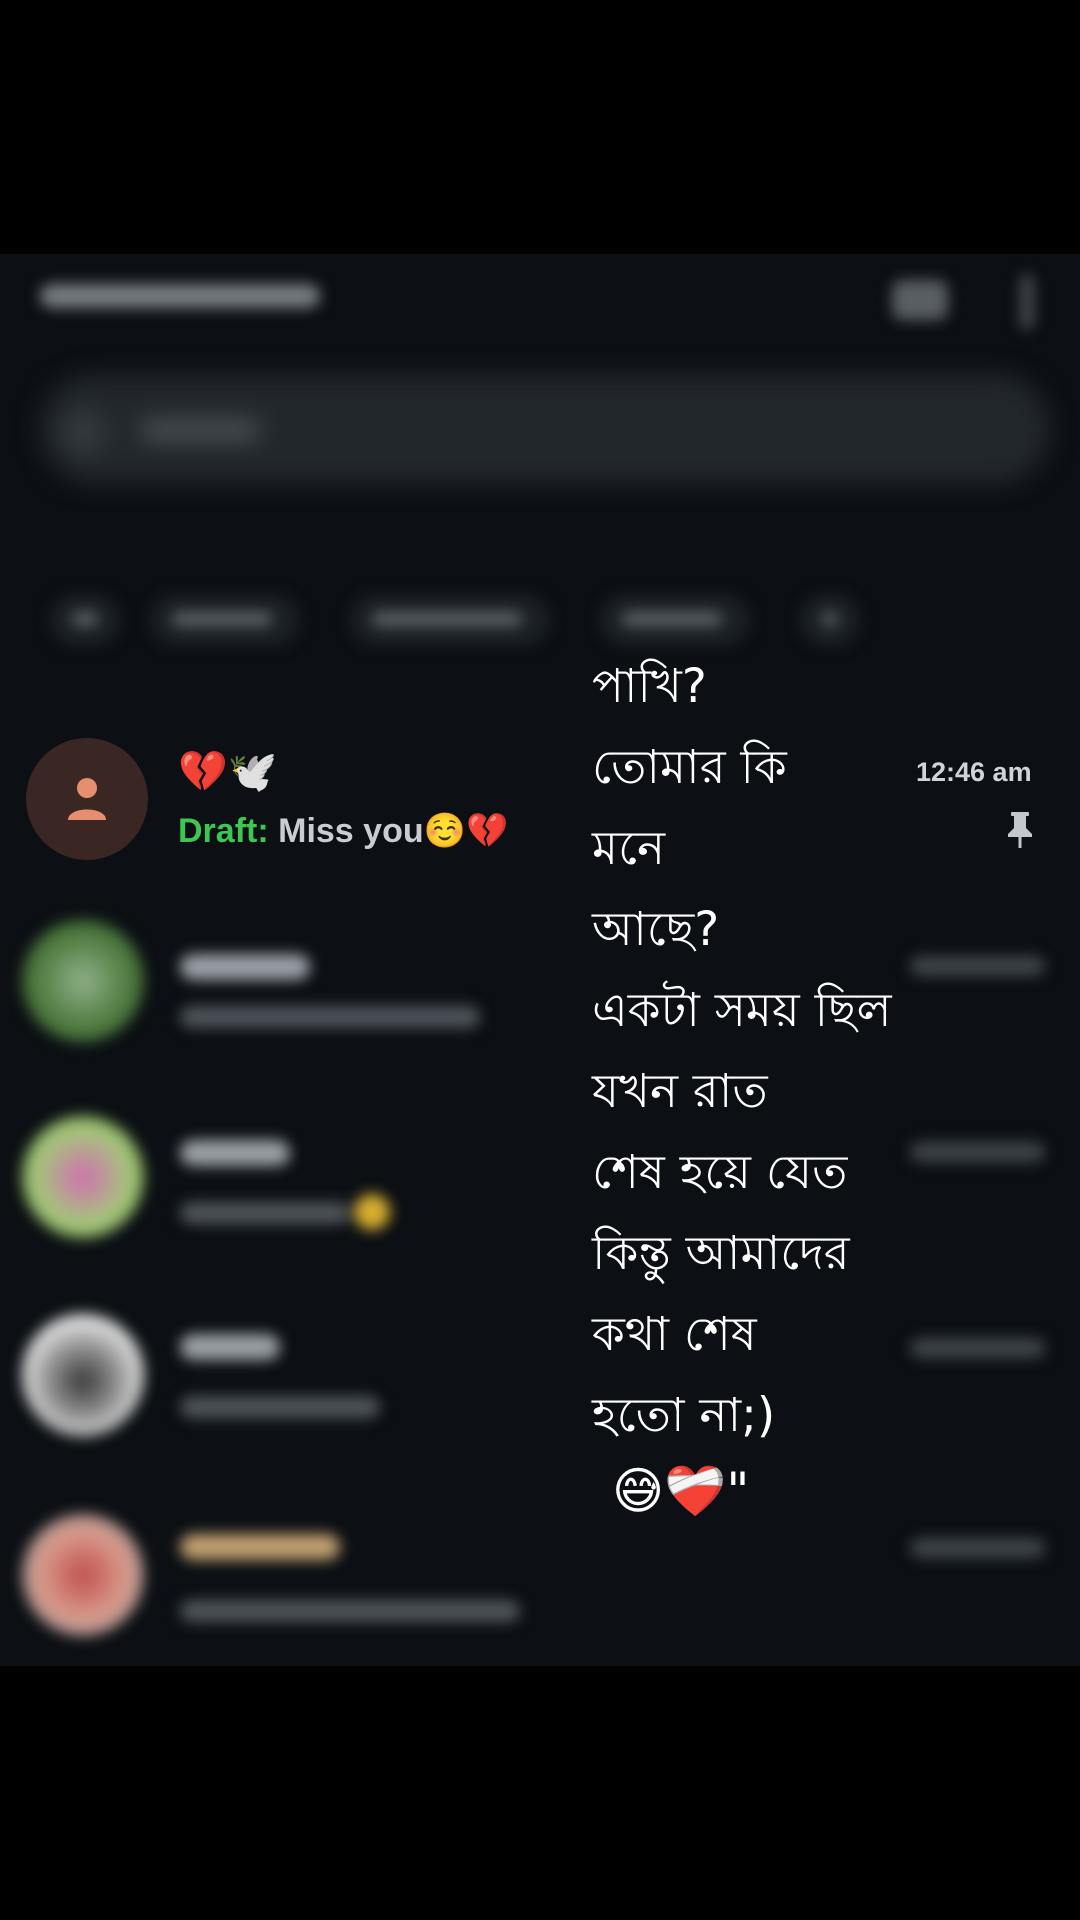 The height and width of the screenshot is (1920, 1080). What do you see at coordinates (689, 767) in the screenshot?
I see `poem-line: তোমার কি` at bounding box center [689, 767].